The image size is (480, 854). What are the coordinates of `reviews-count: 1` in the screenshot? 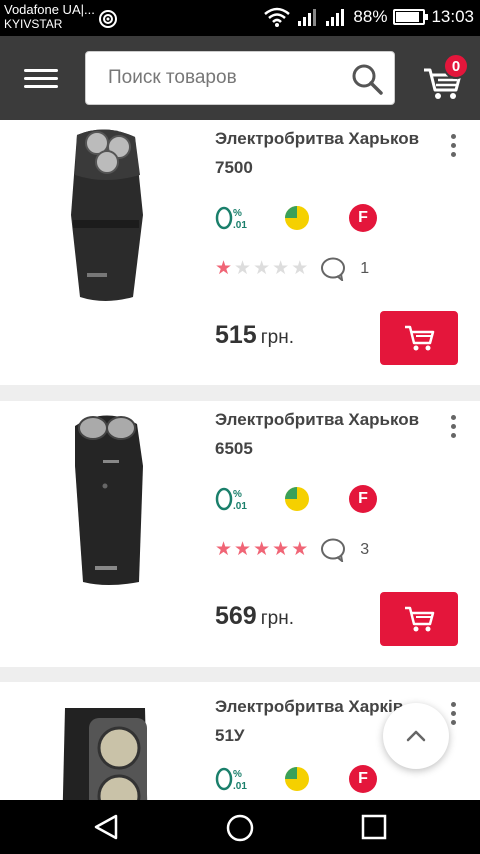 It's located at (364, 269).